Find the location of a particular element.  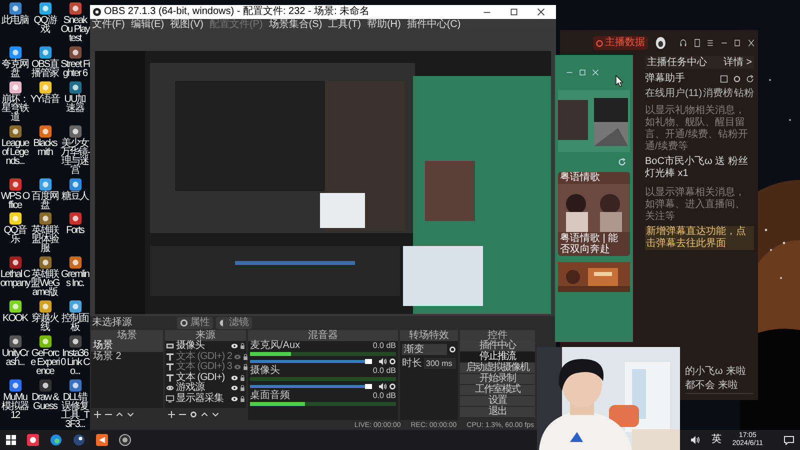

icon-label: Street Fighter 6 is located at coordinates (75, 69).